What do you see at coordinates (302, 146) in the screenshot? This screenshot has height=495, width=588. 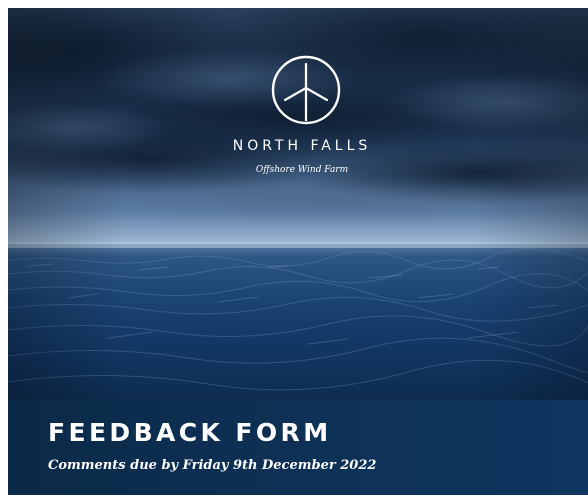 I see `brand-name: NORTH FALLS` at bounding box center [302, 146].